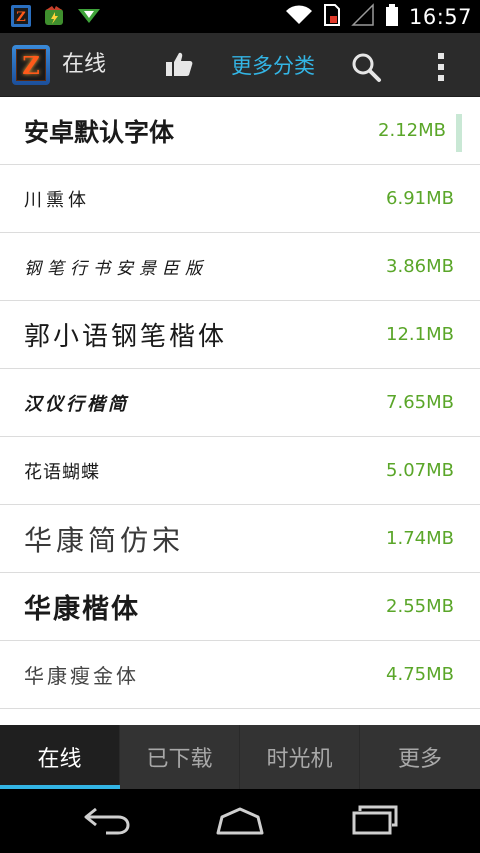 The image size is (480, 853). I want to click on font-list-item: 华康楷体 2.55MB, so click(240, 607).